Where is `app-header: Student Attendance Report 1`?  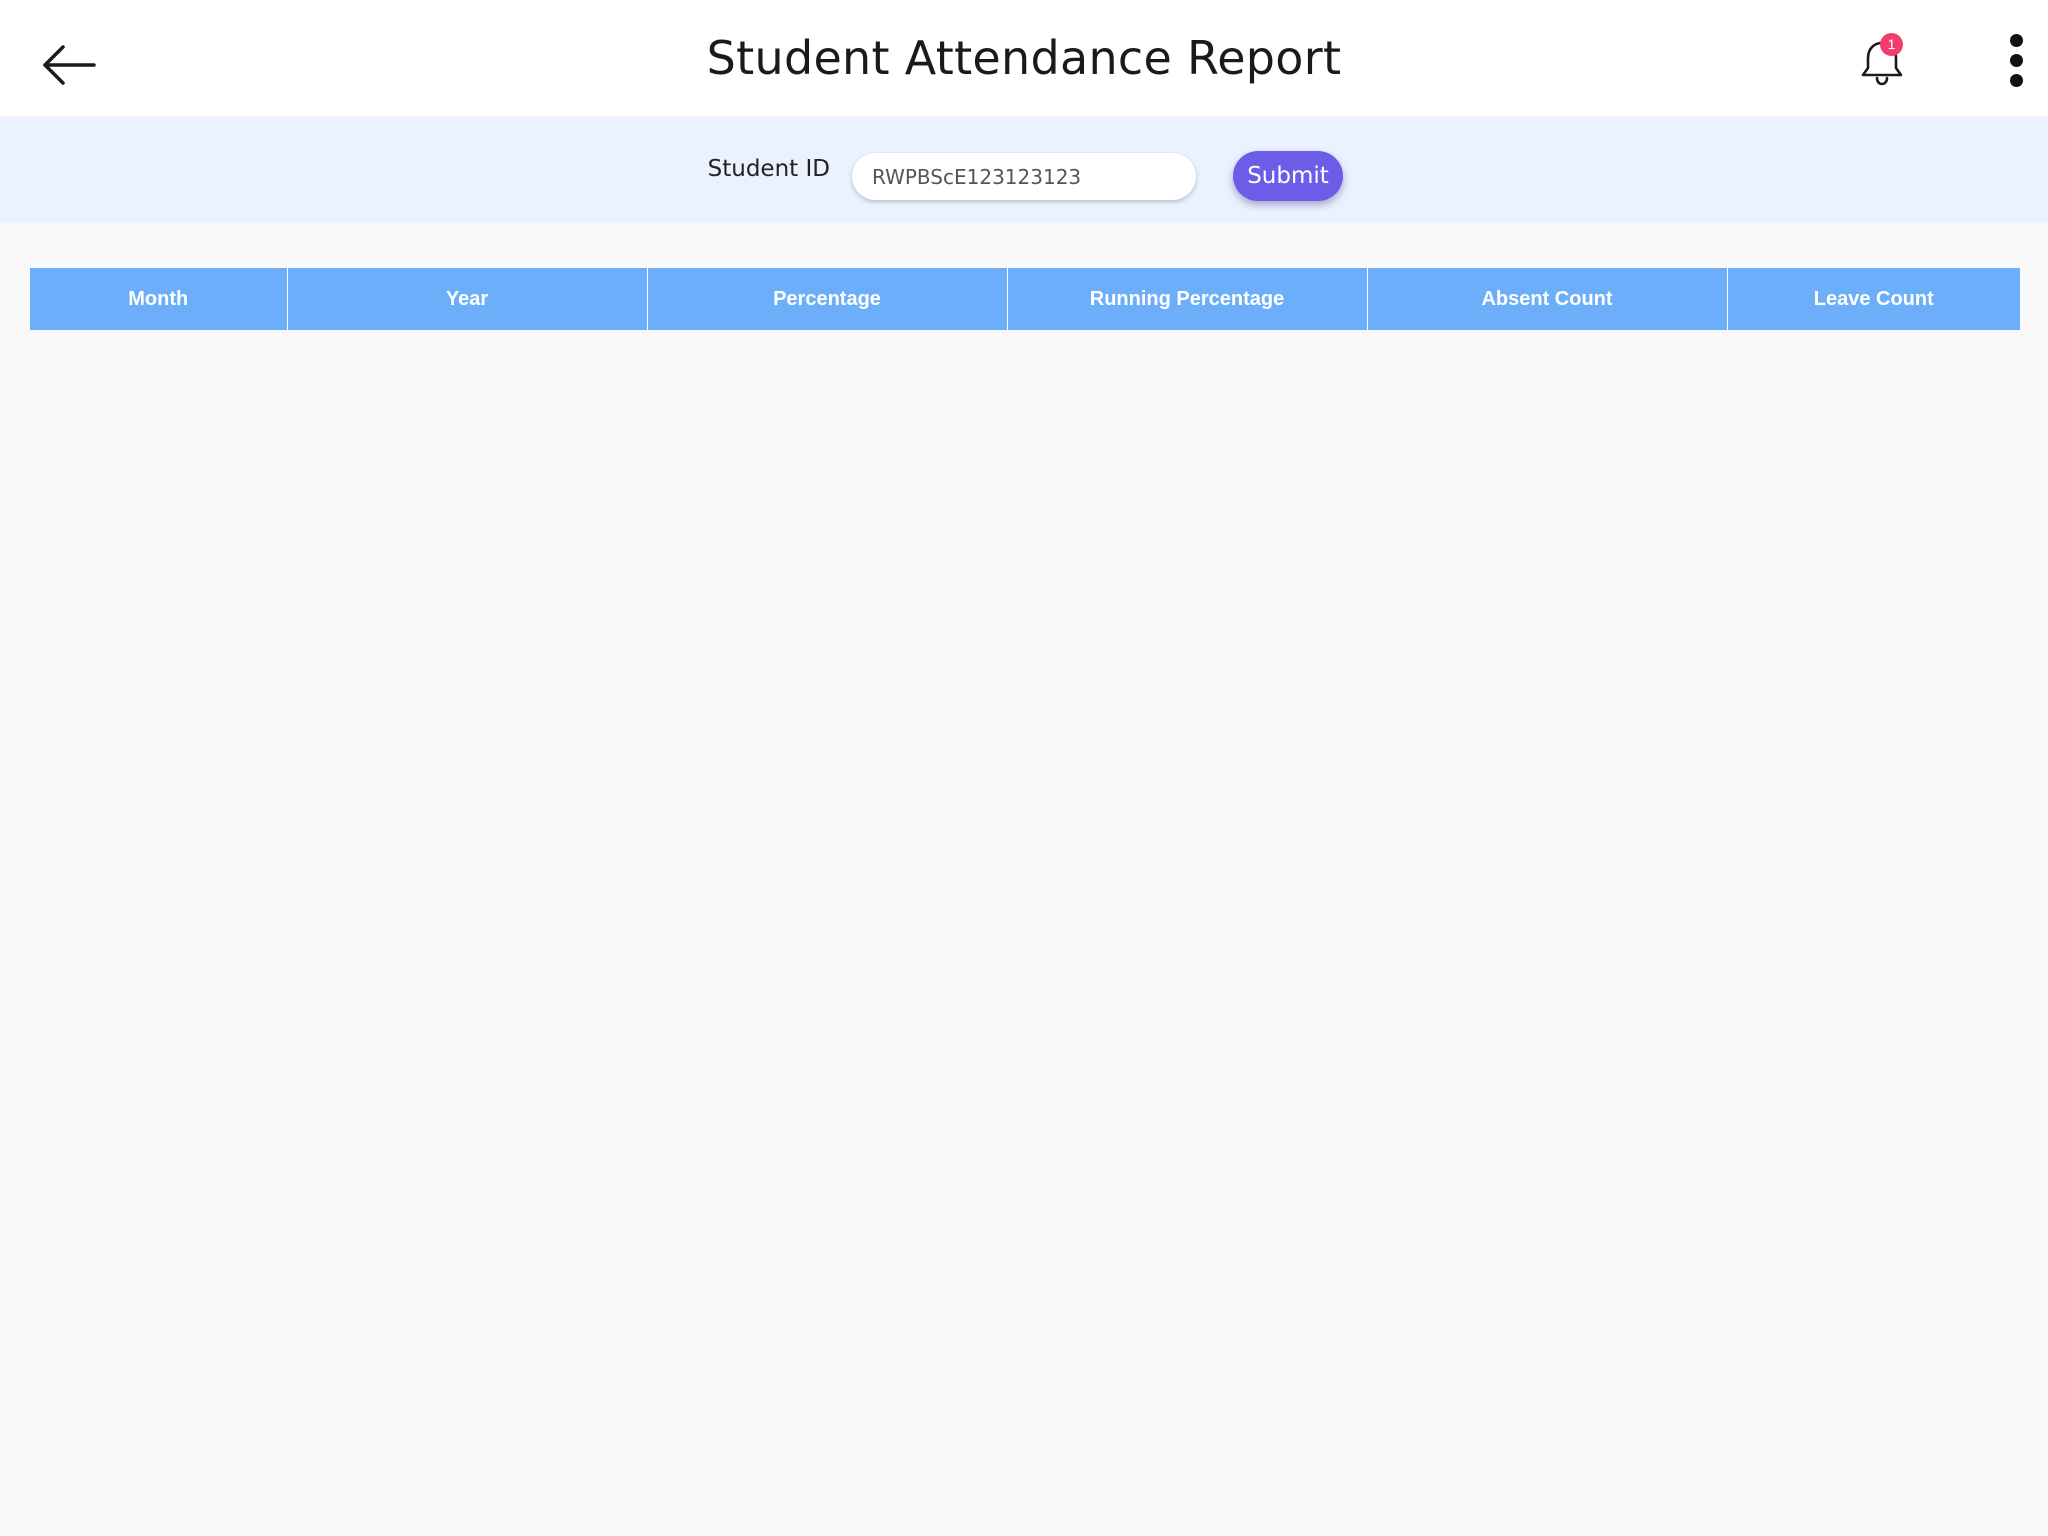 app-header: Student Attendance Report 1 is located at coordinates (1024, 58).